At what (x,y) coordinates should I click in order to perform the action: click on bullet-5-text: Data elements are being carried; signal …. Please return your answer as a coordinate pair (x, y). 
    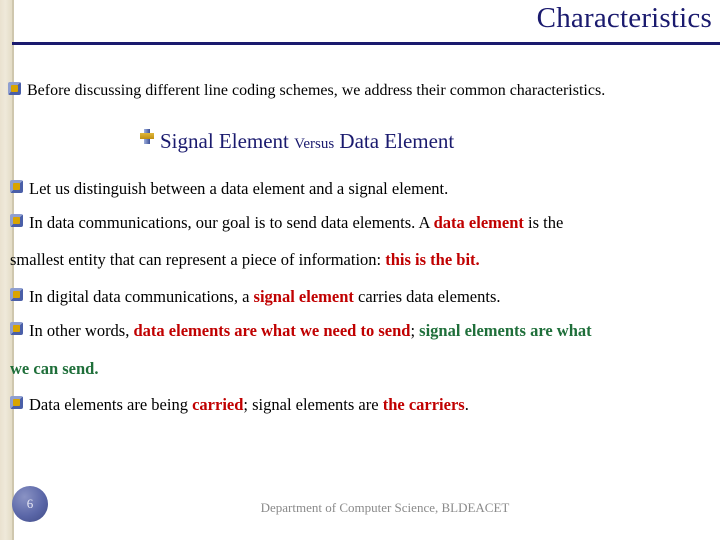
    Looking at the image, I should click on (249, 405).